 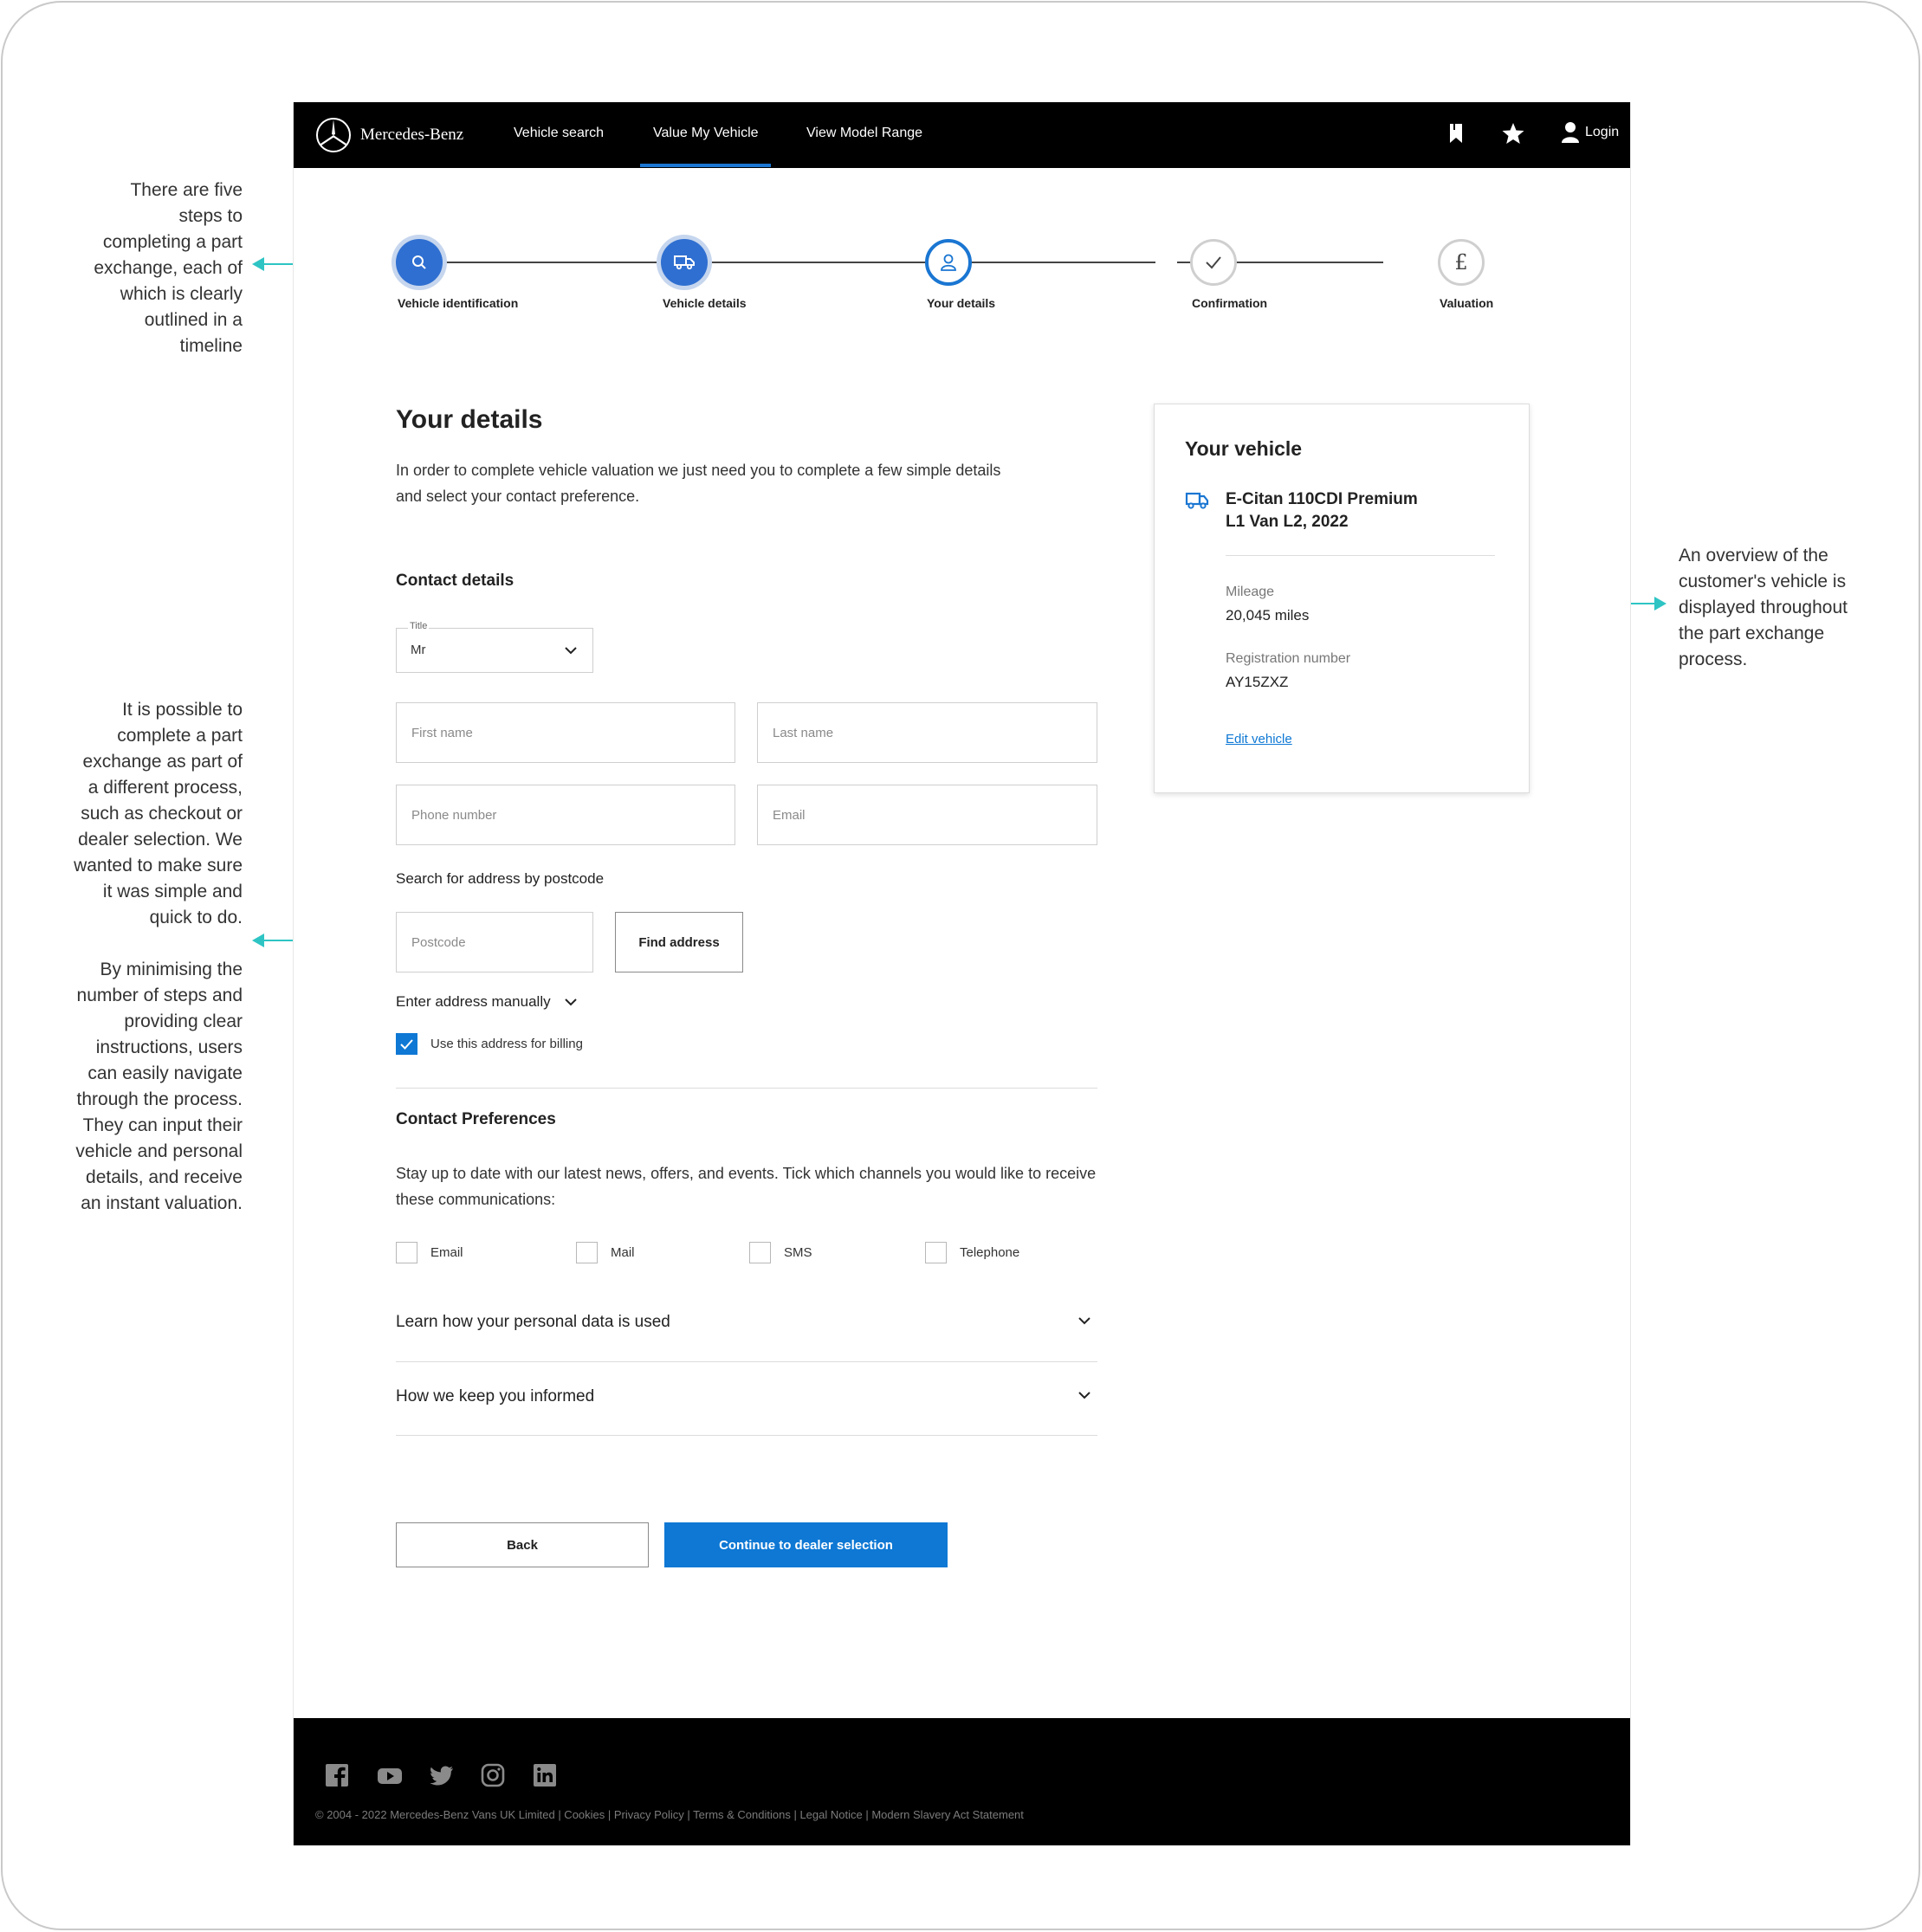 I want to click on channel-telephone-checkbox, so click(x=936, y=1252).